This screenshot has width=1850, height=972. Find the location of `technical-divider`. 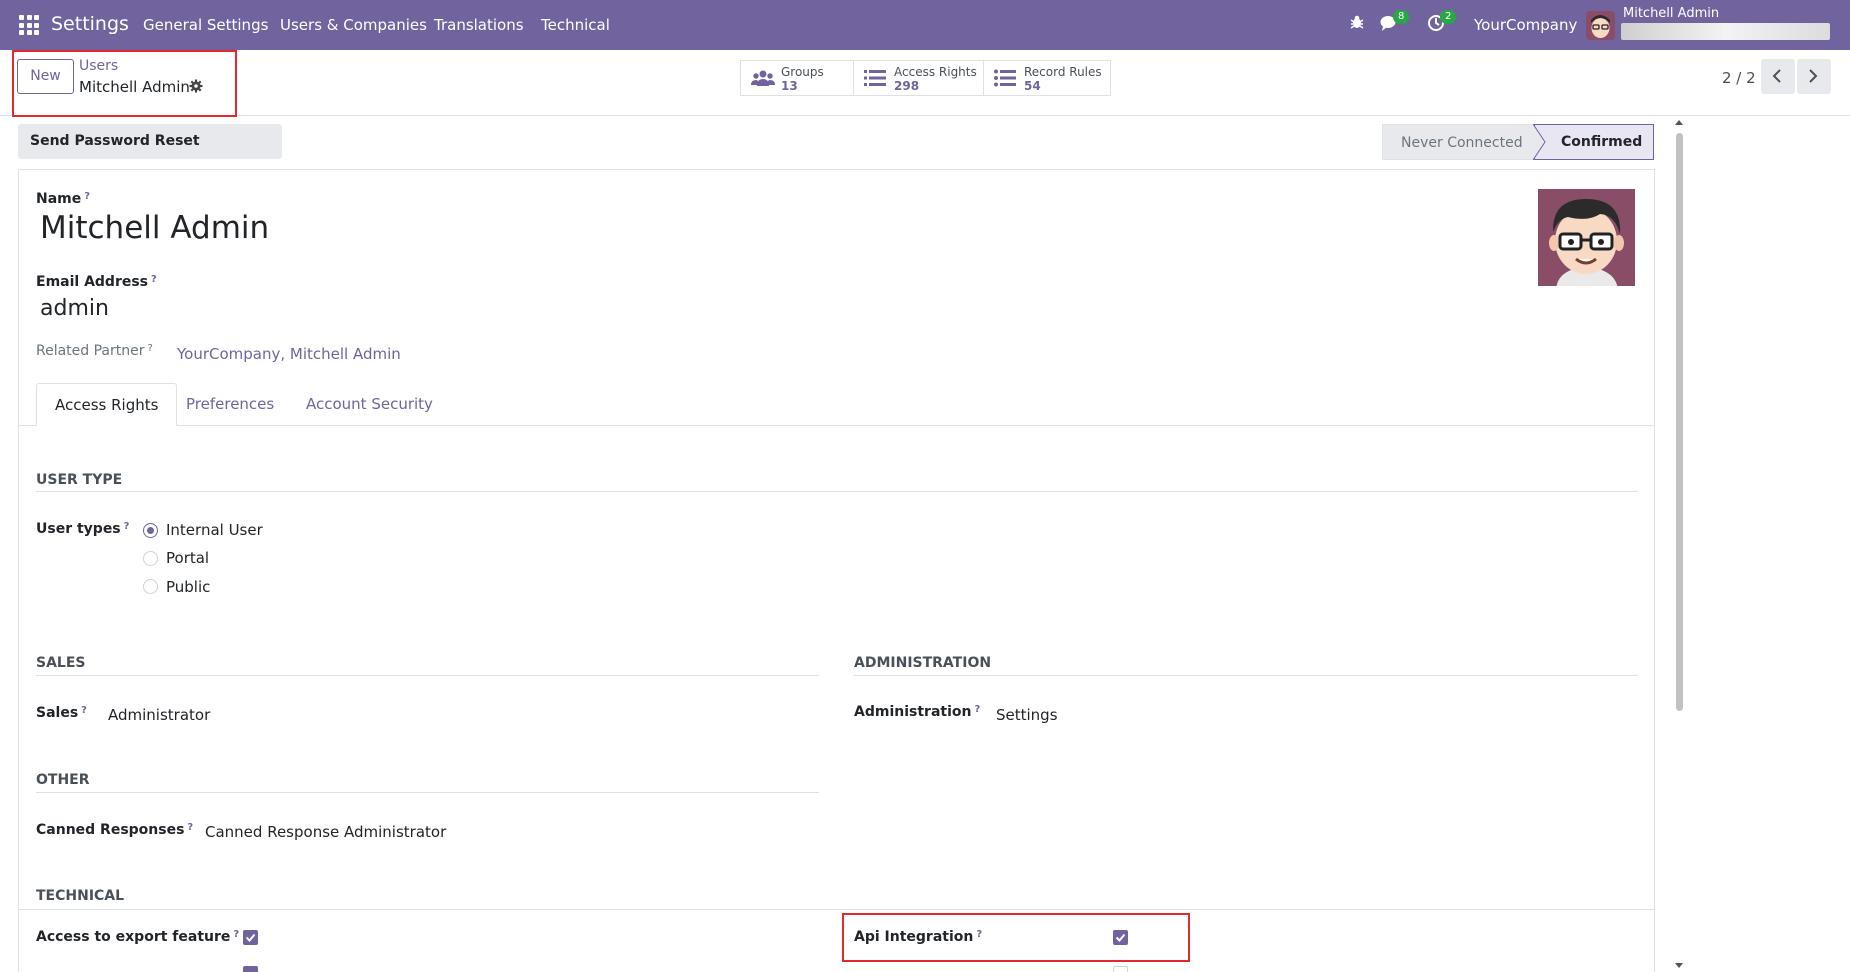

technical-divider is located at coordinates (836, 909).